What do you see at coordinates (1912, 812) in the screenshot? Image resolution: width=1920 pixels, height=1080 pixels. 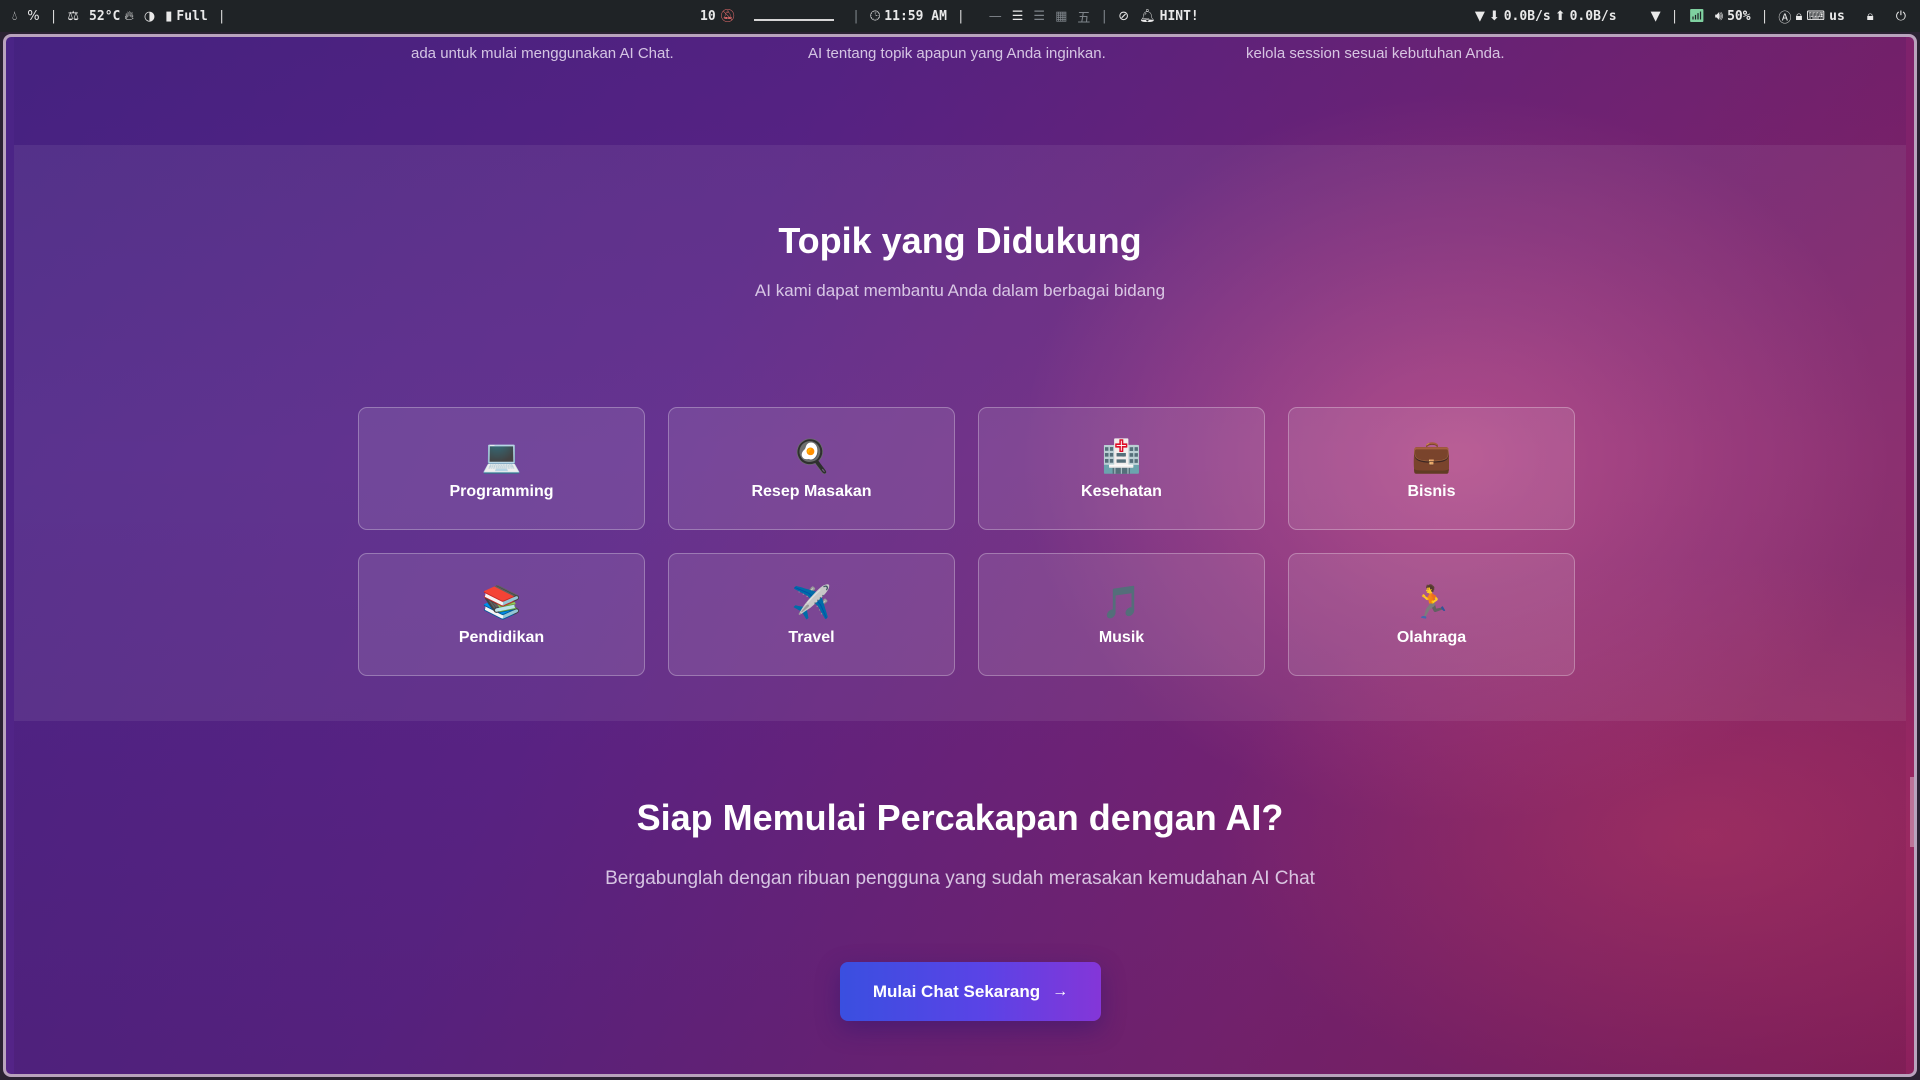 I see `scrollbar-handle` at bounding box center [1912, 812].